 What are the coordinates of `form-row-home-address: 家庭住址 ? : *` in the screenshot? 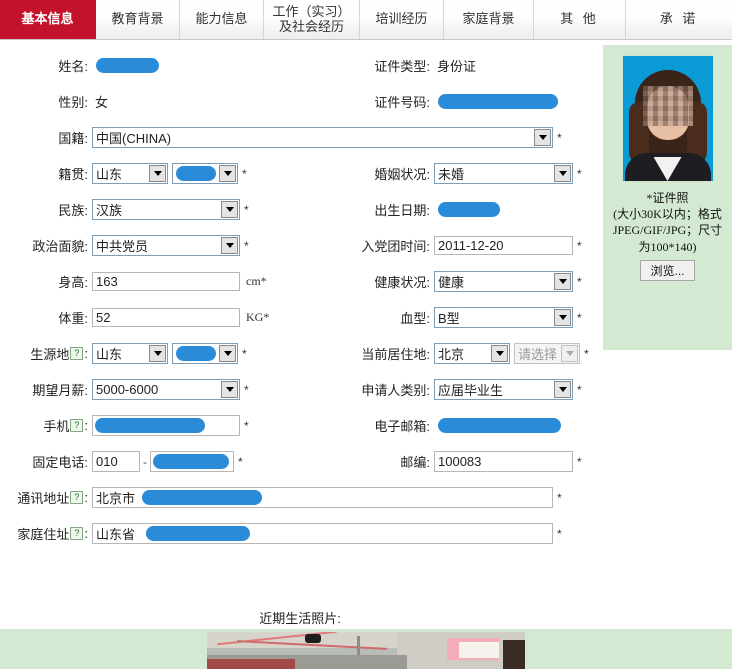 It's located at (300, 533).